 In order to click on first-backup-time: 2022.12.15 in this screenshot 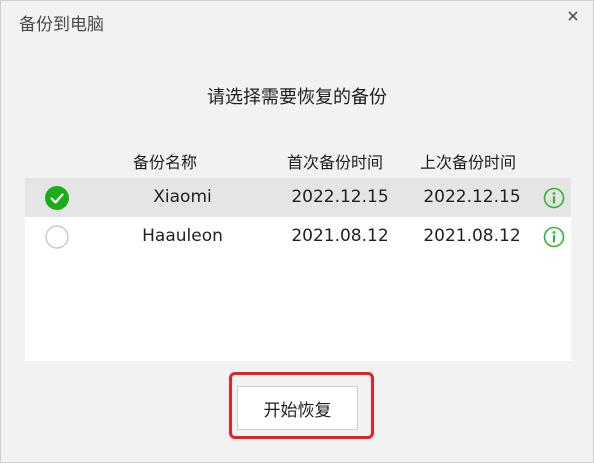, I will do `click(340, 197)`.